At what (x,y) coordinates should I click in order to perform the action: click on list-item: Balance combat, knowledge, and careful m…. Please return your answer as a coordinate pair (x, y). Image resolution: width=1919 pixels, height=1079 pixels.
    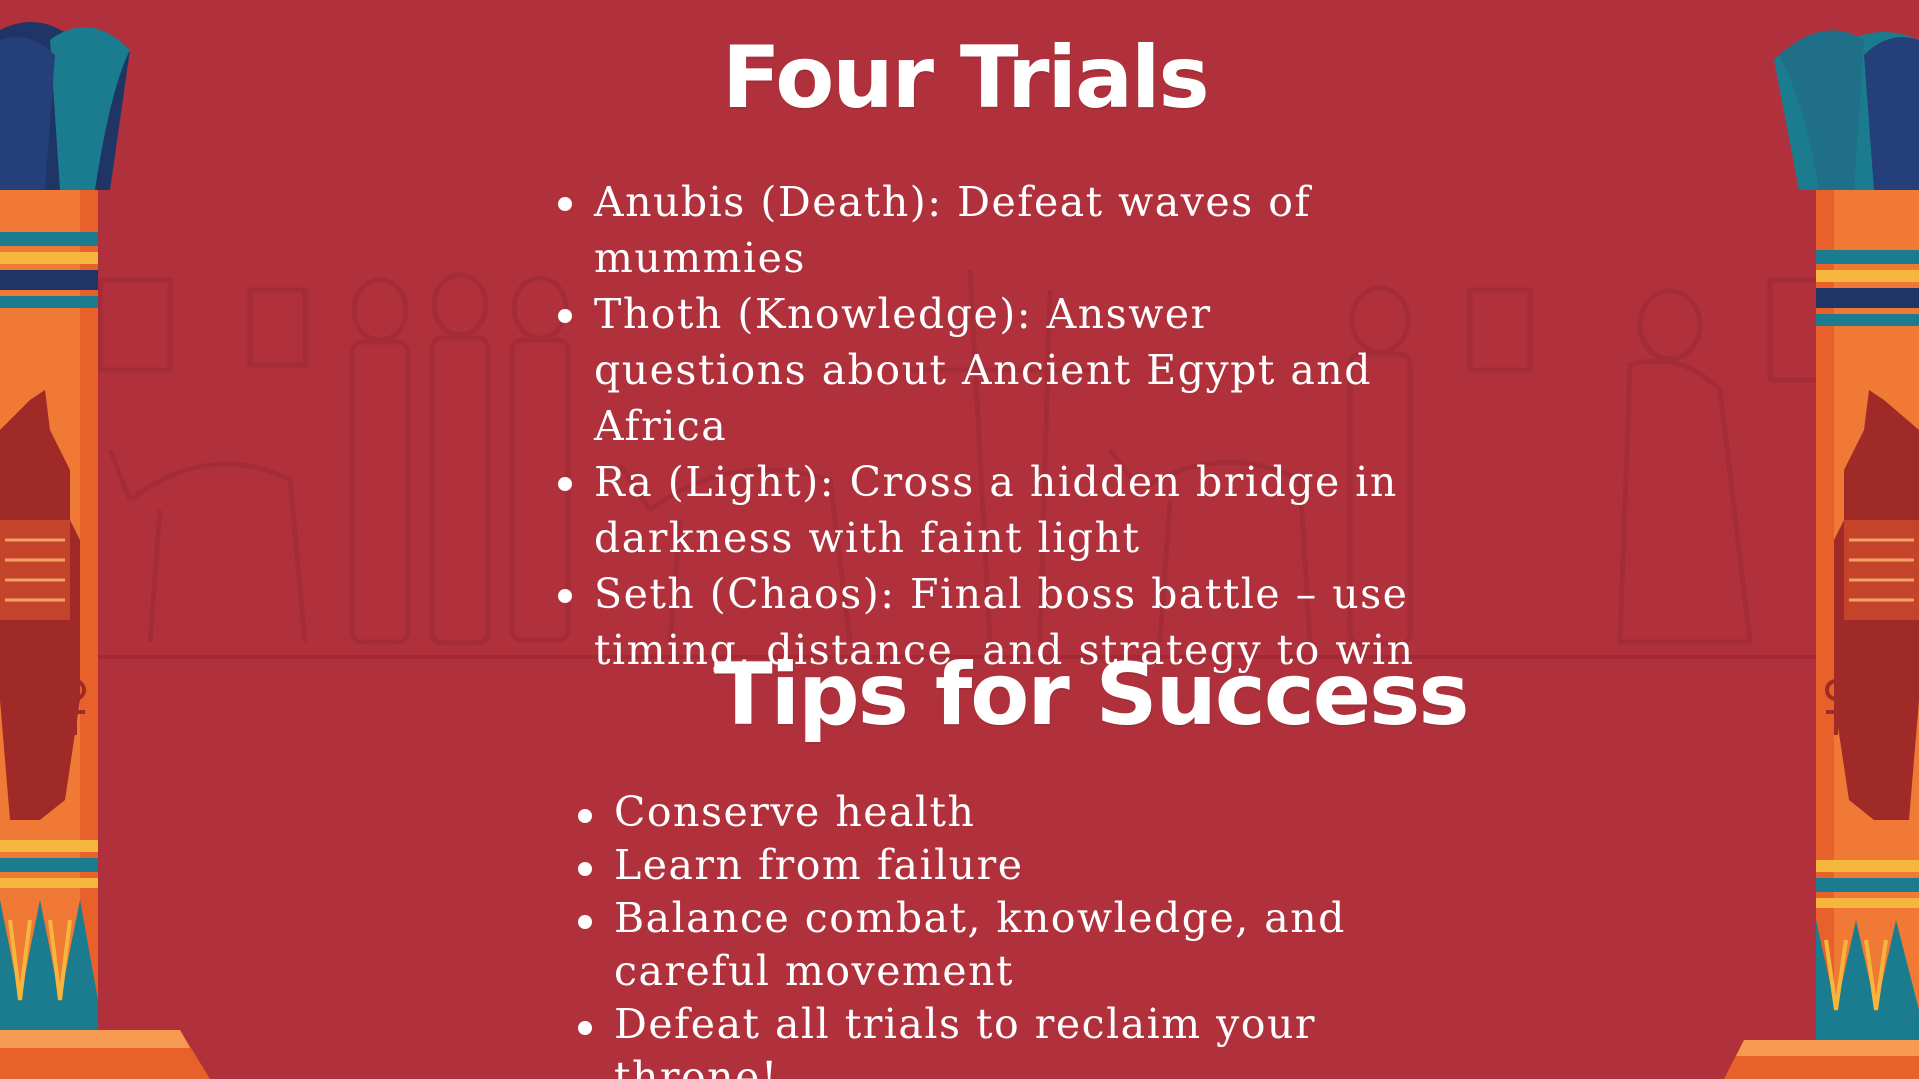
    Looking at the image, I should click on (1006, 945).